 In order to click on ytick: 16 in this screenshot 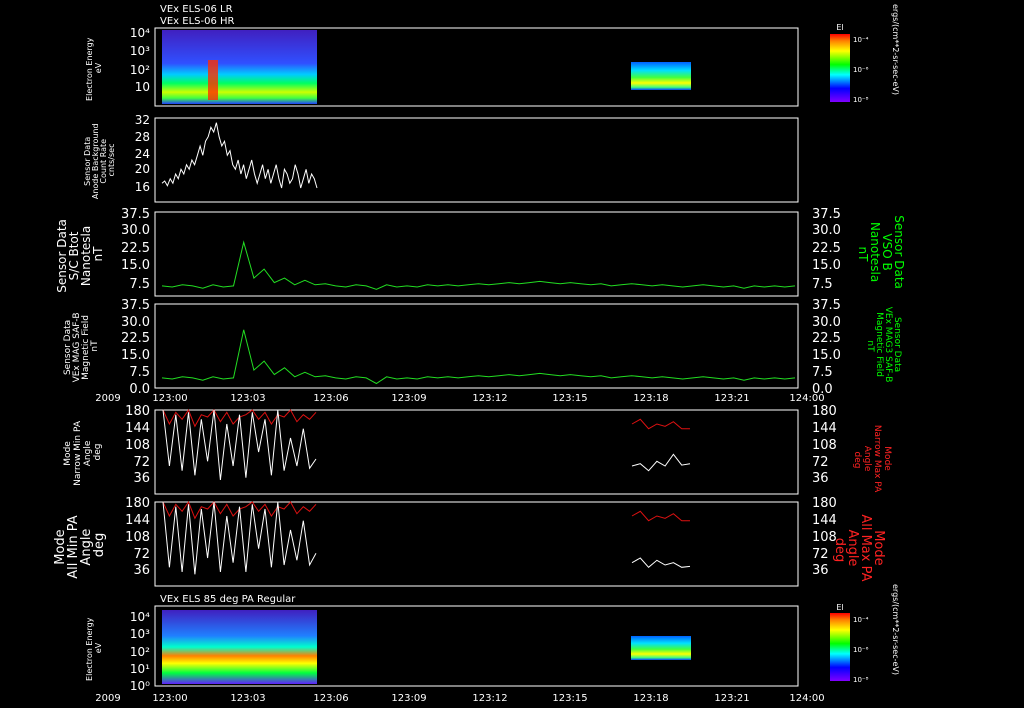, I will do `click(142, 187)`.